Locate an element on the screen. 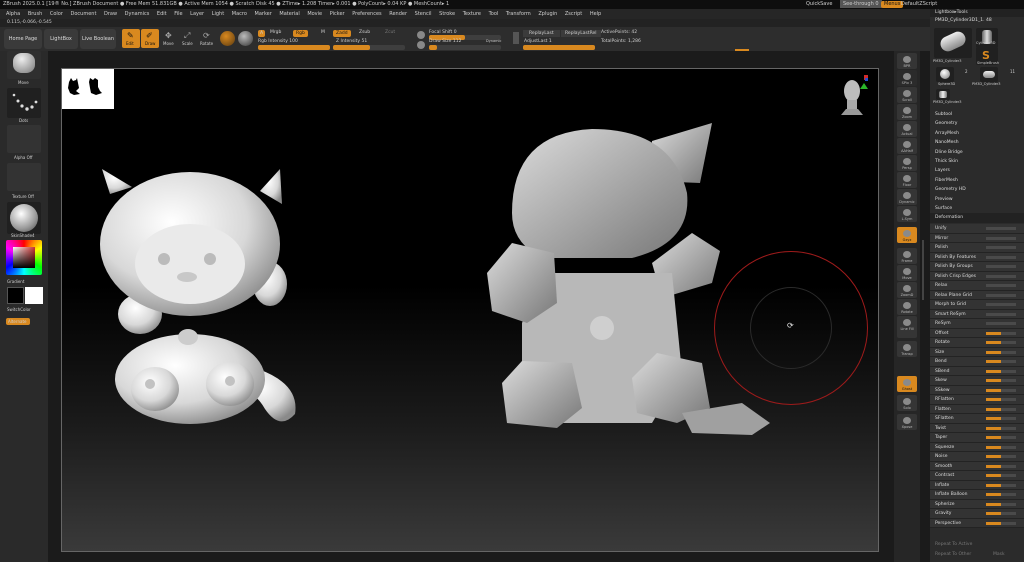 The width and height of the screenshot is (1024, 562). frame-button: Frame is located at coordinates (907, 256).